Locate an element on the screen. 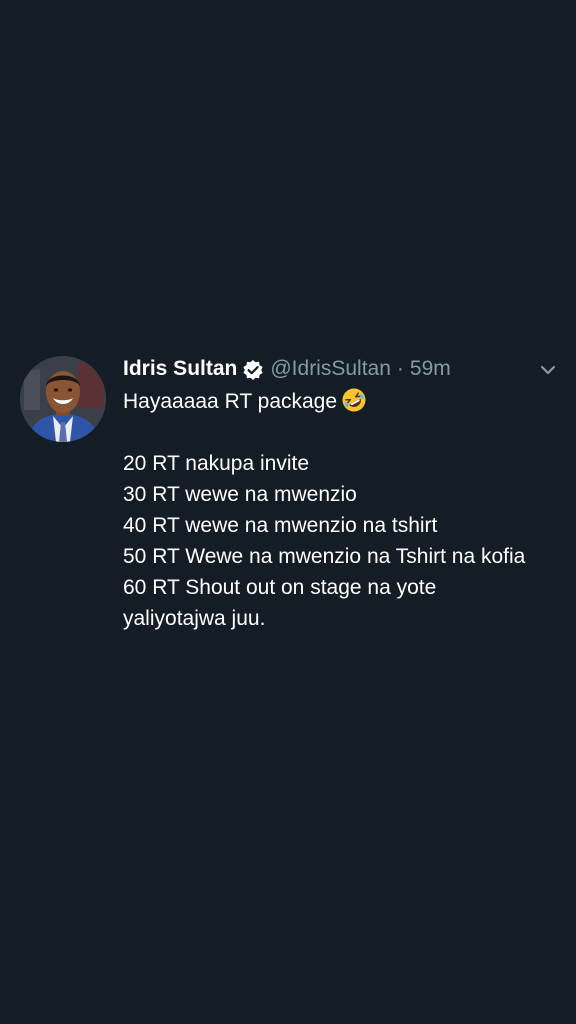 The height and width of the screenshot is (1024, 576). tweet-line: Hayaaaaa RT package is located at coordinates (333, 401).